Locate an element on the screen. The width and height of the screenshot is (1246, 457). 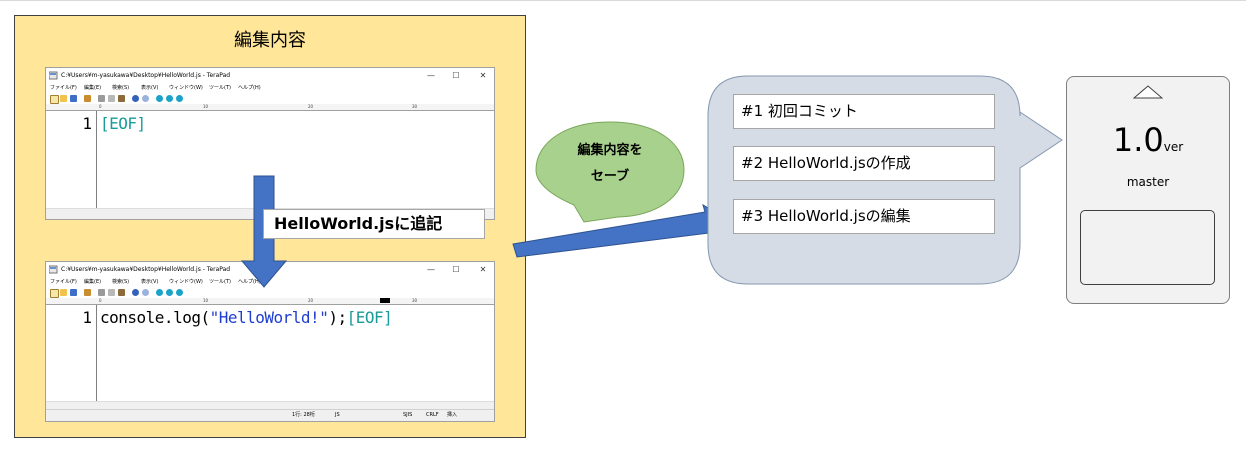
branch-name: master is located at coordinates (1148, 182).